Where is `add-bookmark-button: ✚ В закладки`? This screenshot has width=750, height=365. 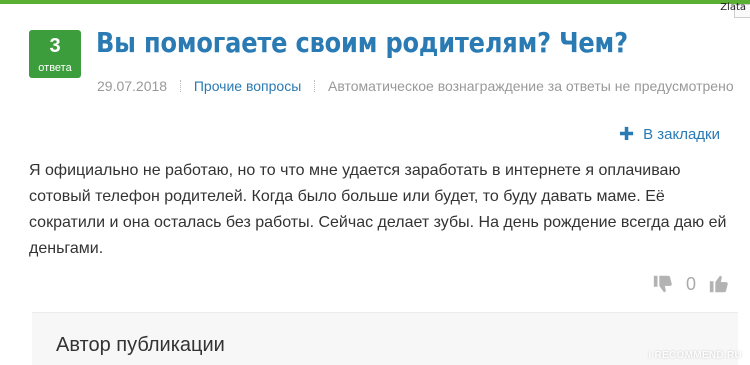
add-bookmark-button: ✚ В закладки is located at coordinates (669, 134).